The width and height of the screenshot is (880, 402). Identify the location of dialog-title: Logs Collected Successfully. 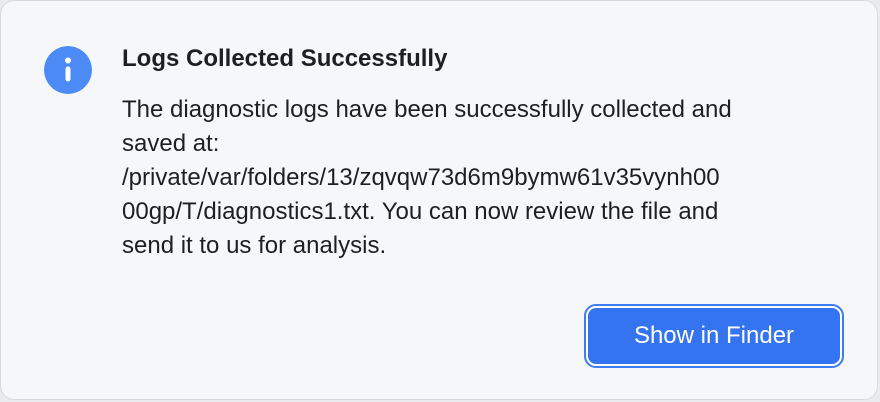
(285, 58).